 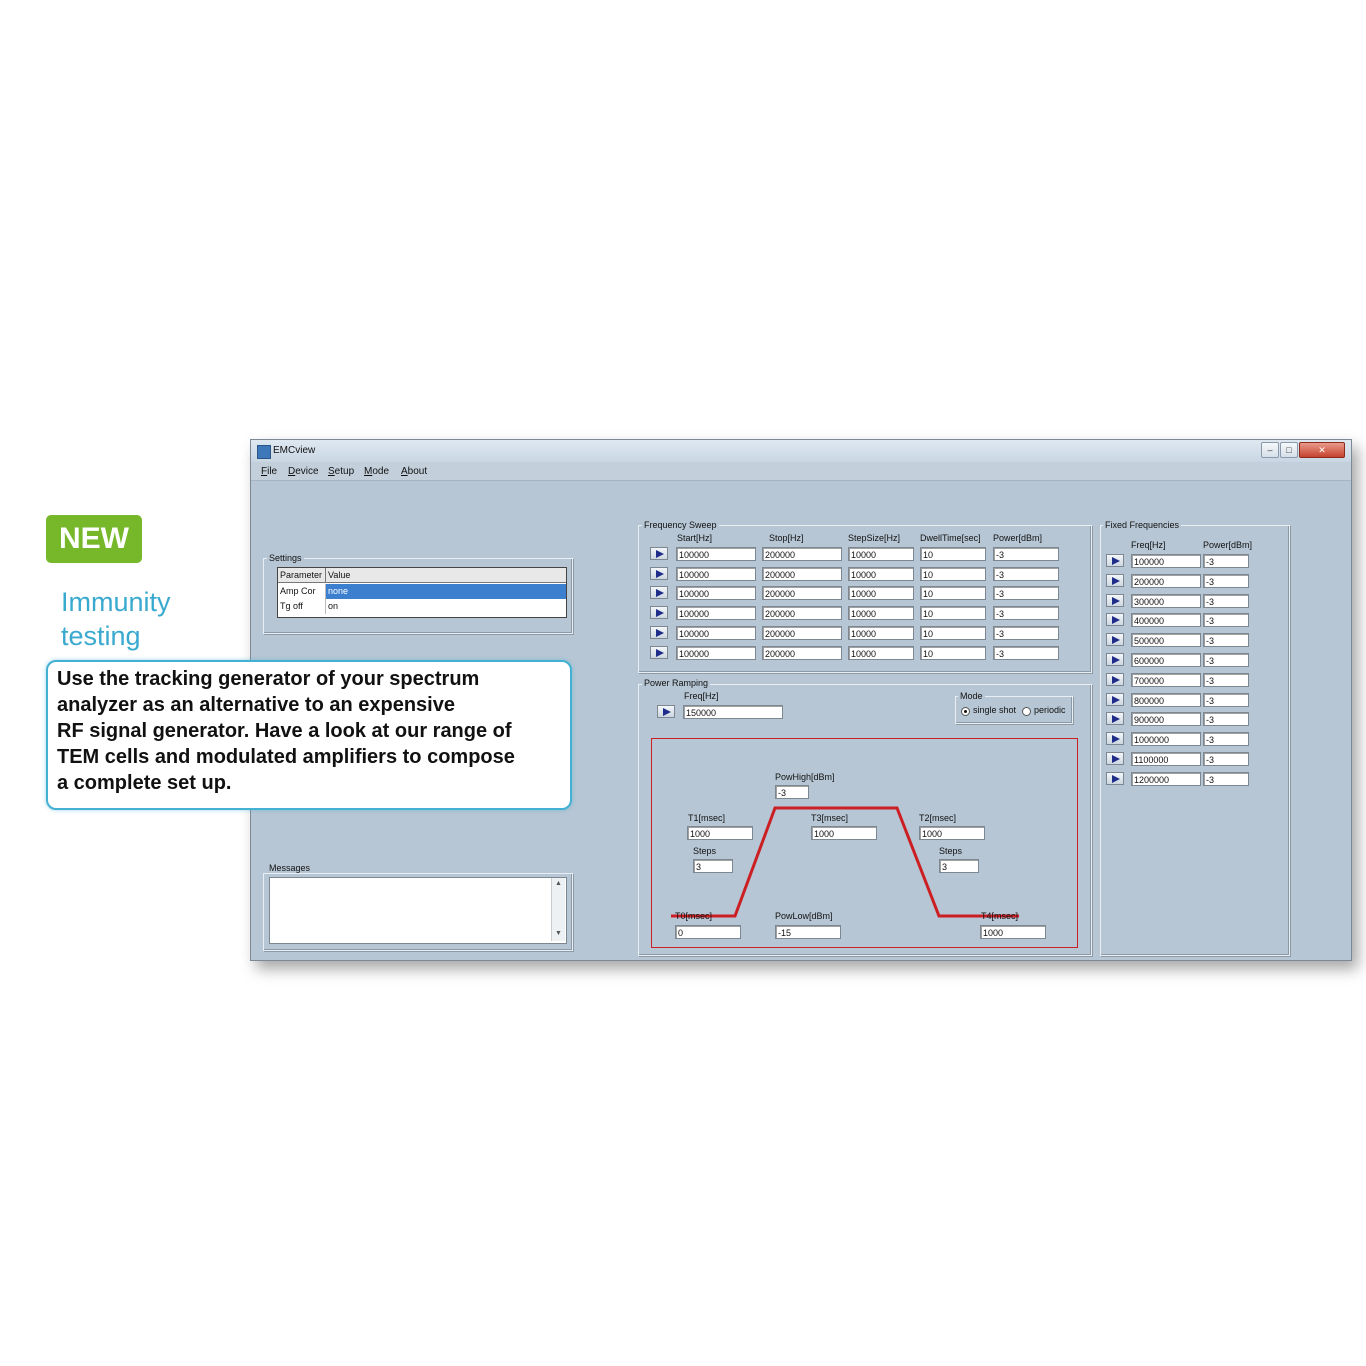 What do you see at coordinates (446, 591) in the screenshot?
I see `settings-value-cell-selected: none` at bounding box center [446, 591].